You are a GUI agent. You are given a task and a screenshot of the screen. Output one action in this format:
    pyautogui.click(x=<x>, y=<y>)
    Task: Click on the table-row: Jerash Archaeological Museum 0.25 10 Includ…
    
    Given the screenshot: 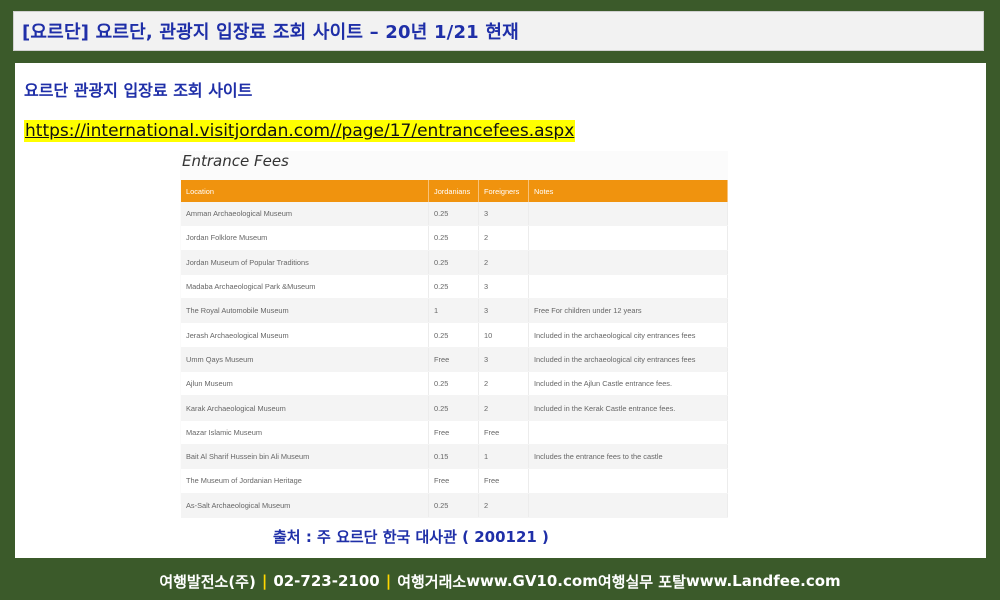 What is the action you would take?
    pyautogui.click(x=454, y=335)
    